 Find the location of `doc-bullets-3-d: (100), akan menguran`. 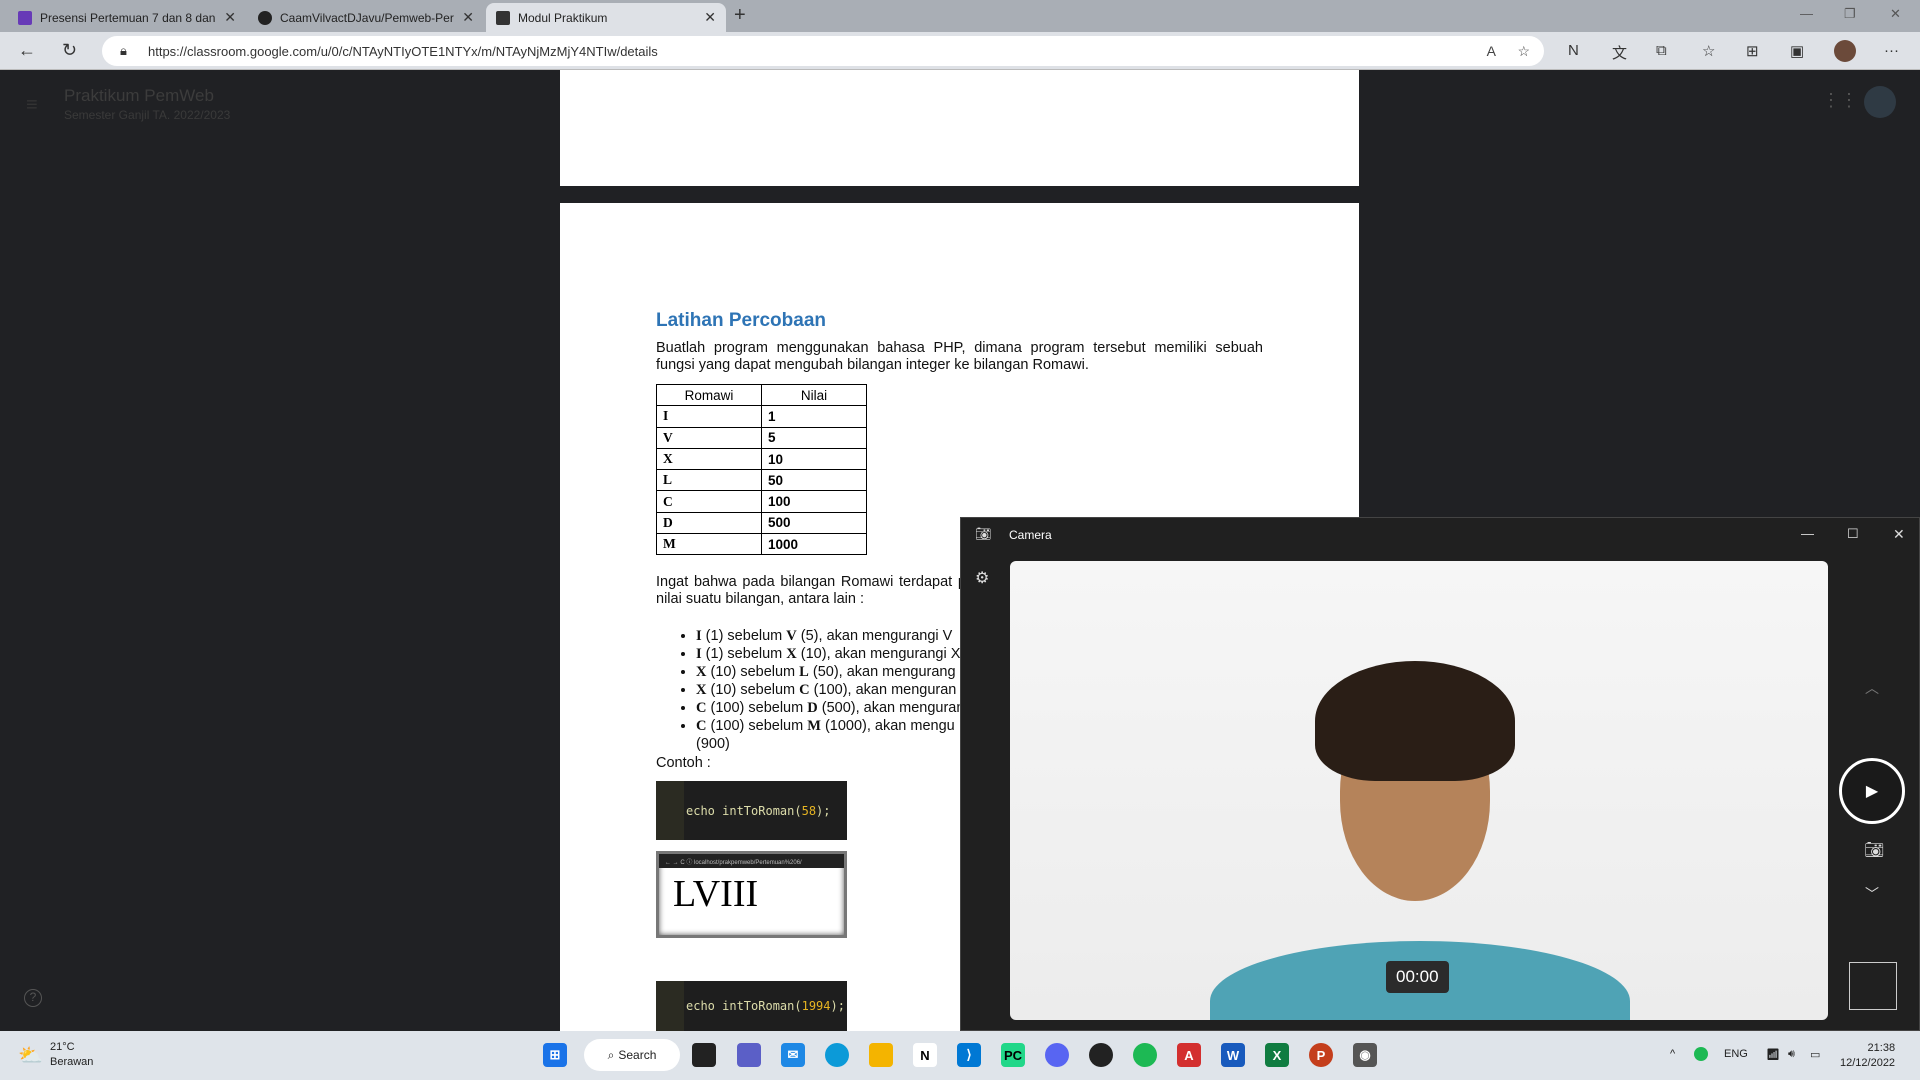

doc-bullets-3-d: (100), akan menguran is located at coordinates (883, 690).